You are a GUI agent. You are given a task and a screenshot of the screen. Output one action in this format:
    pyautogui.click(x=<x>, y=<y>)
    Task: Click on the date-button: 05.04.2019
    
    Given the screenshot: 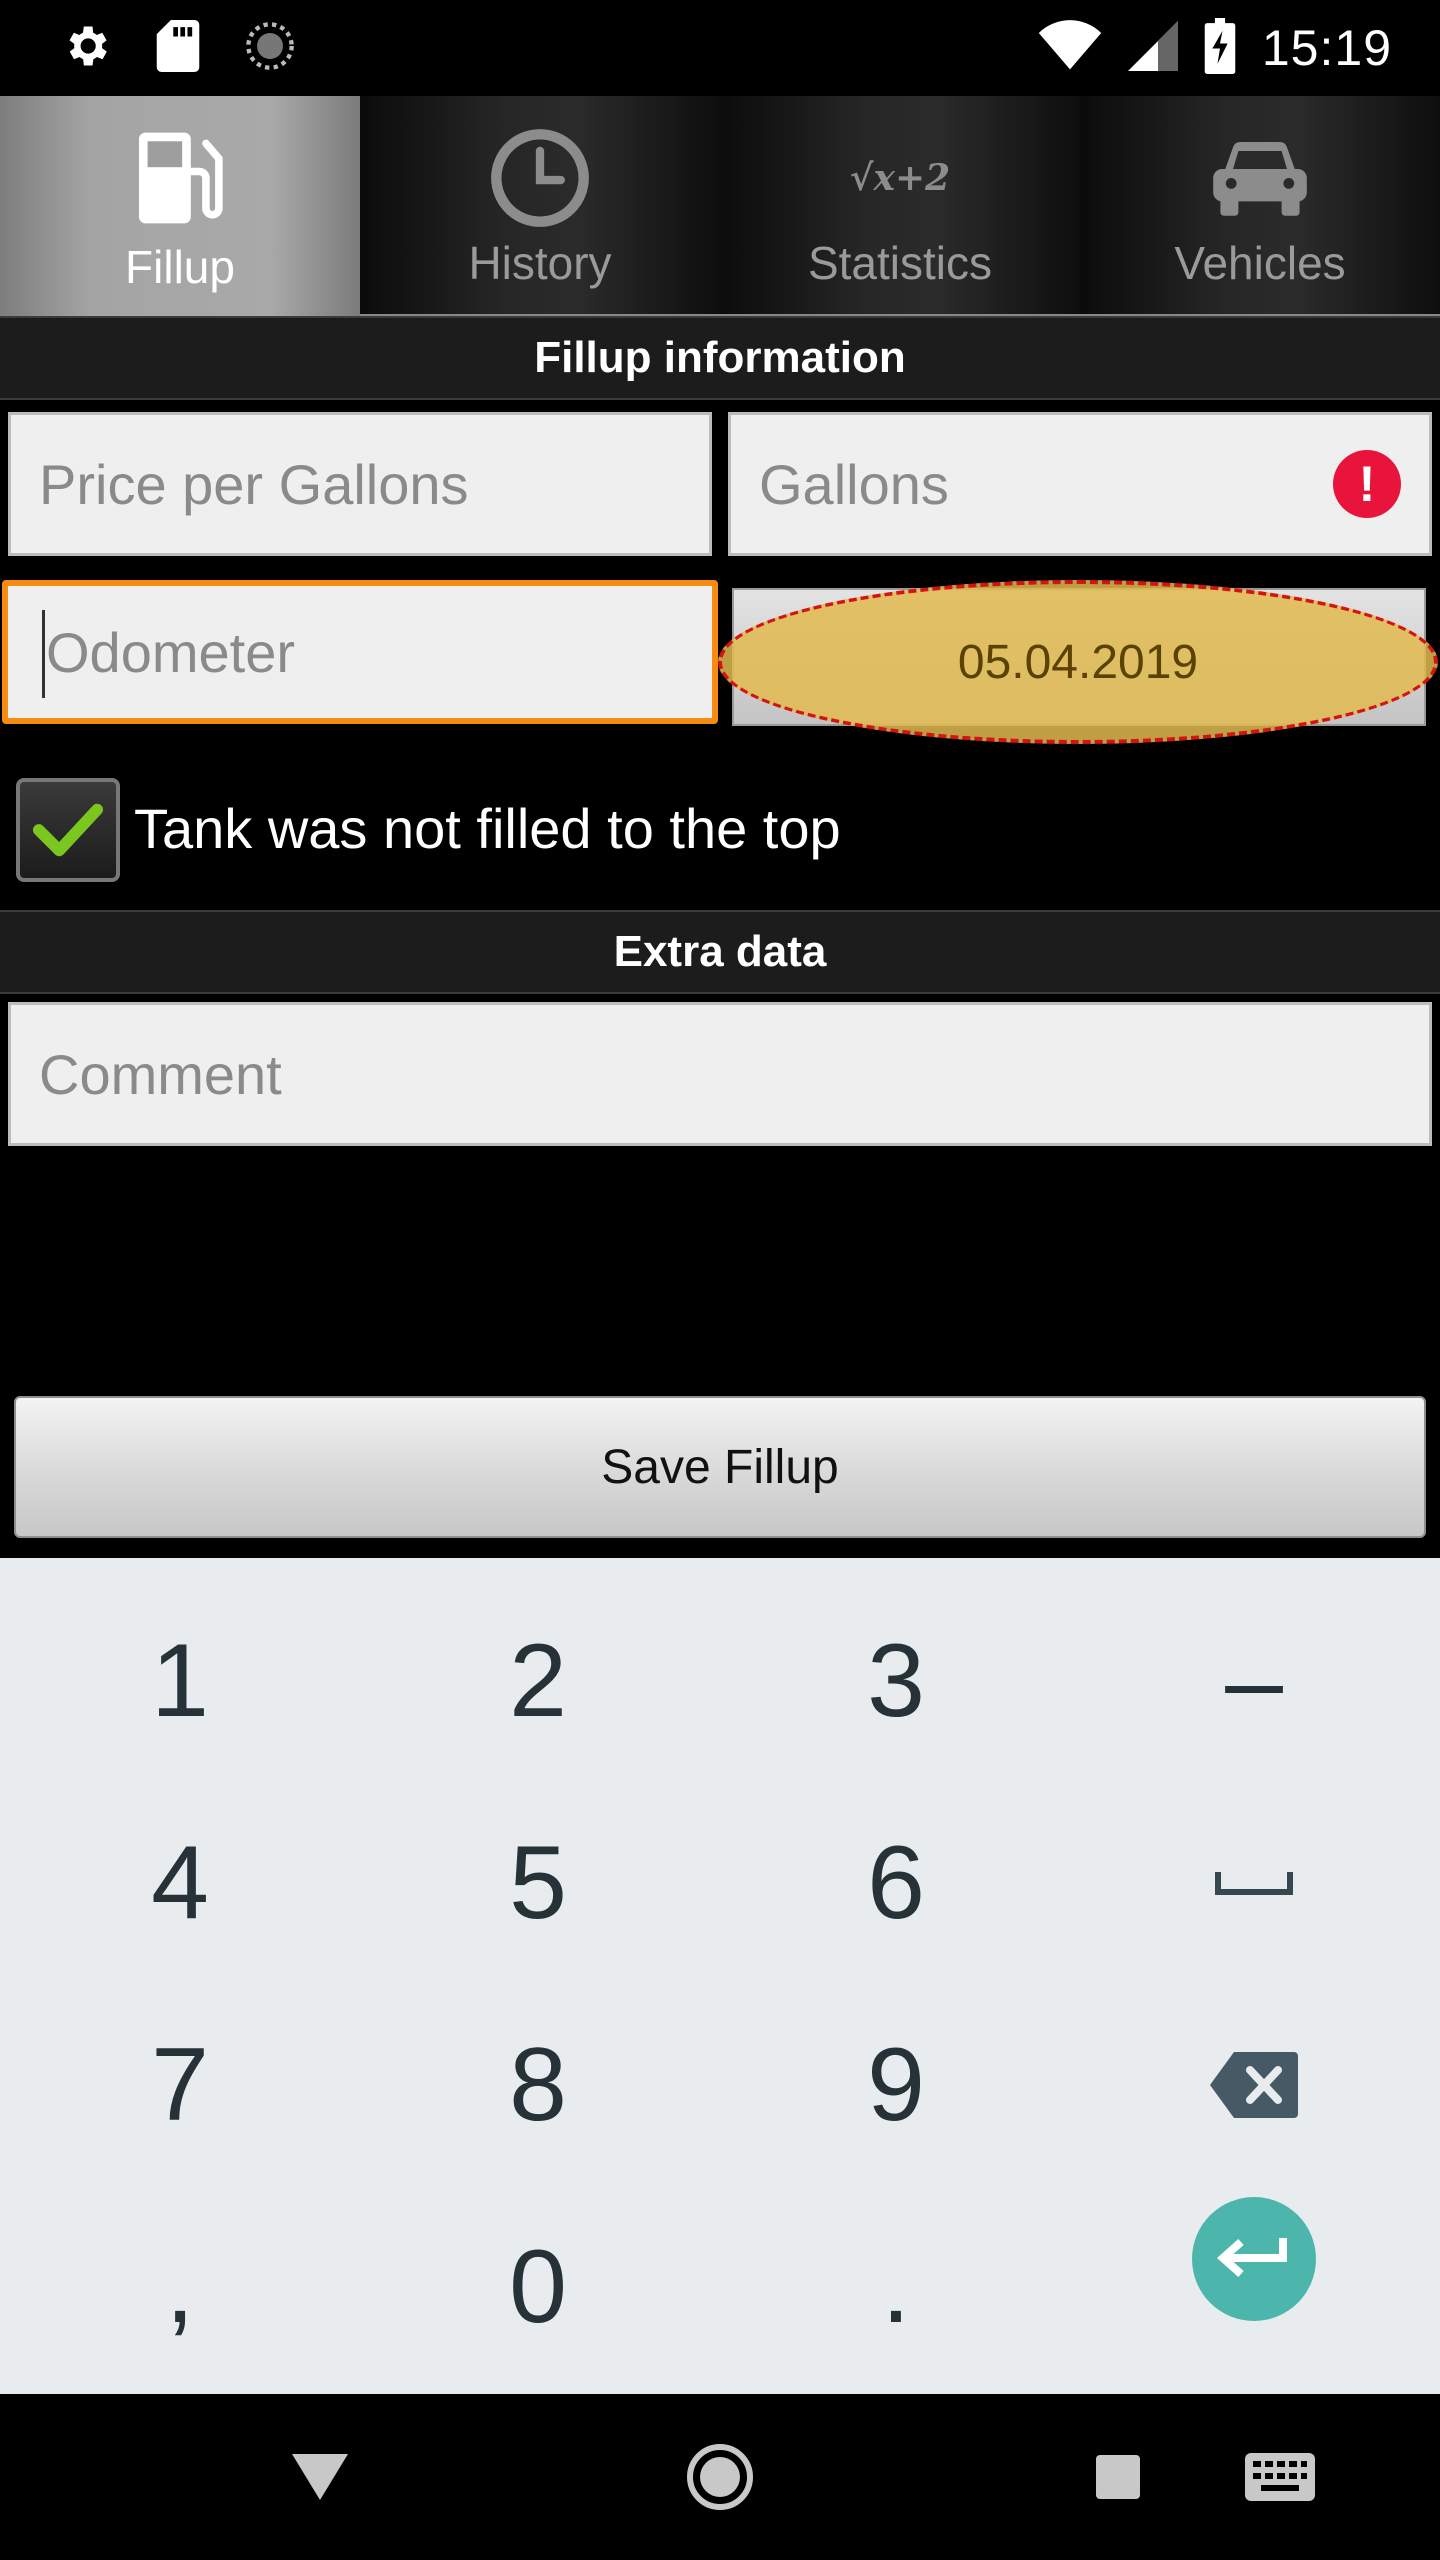 What is the action you would take?
    pyautogui.click(x=1078, y=662)
    